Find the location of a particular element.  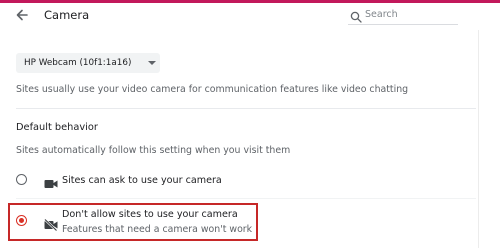

camera-device-select: HP Webcam (10f1:1a16) is located at coordinates (88, 63).